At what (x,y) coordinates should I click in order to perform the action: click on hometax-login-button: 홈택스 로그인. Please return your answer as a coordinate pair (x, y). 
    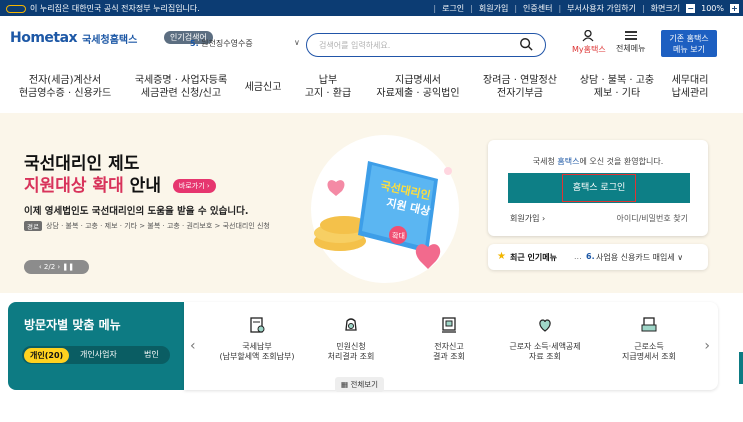
    Looking at the image, I should click on (599, 188).